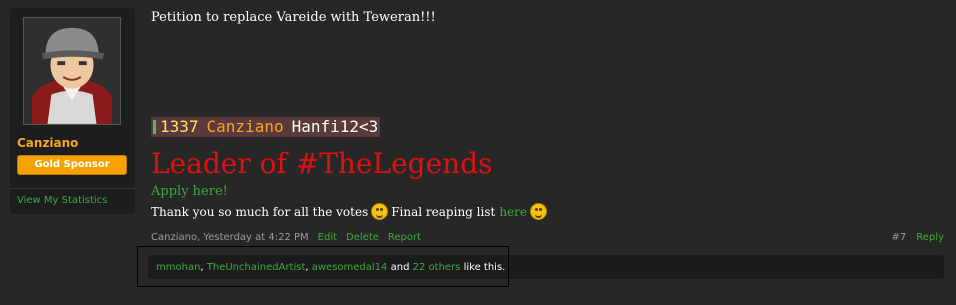  I want to click on reply-link: Reply, so click(930, 237).